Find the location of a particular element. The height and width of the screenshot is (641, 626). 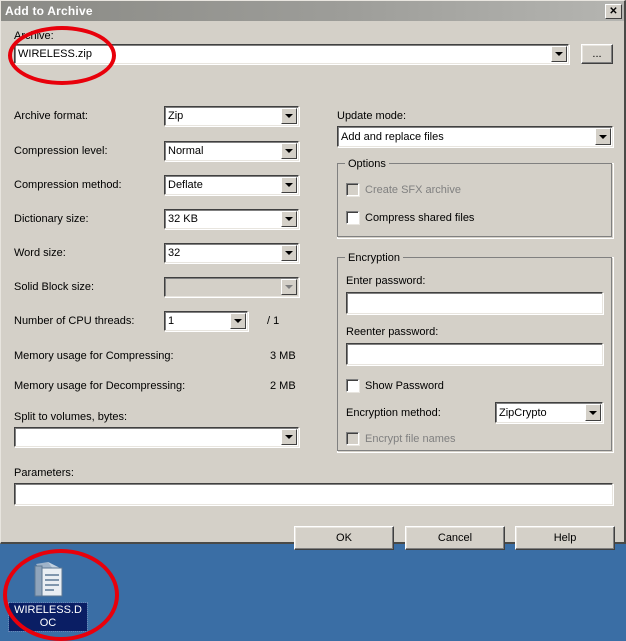

desktop-icon-wireless-doc: WIRELESS.DOC is located at coordinates (48, 595).